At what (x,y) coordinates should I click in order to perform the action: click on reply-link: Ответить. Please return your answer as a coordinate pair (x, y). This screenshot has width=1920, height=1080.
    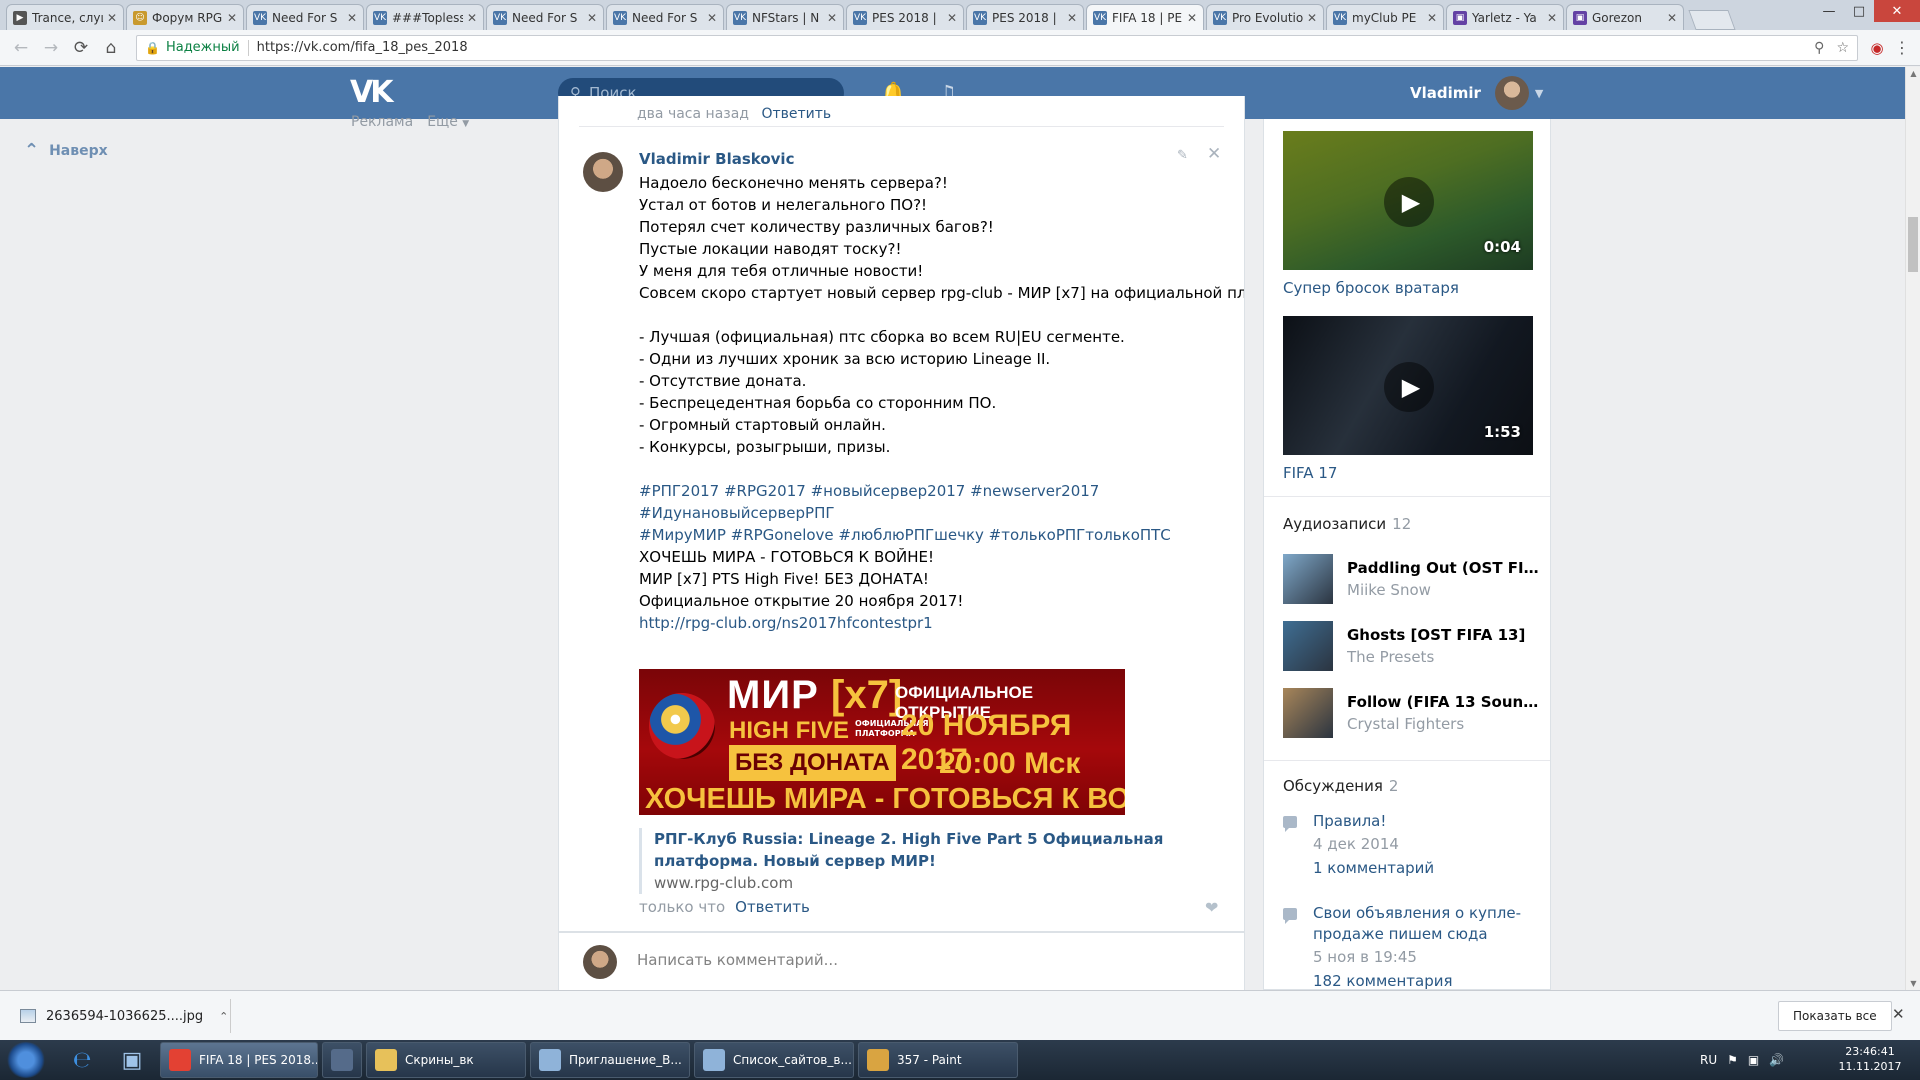
    Looking at the image, I should click on (772, 907).